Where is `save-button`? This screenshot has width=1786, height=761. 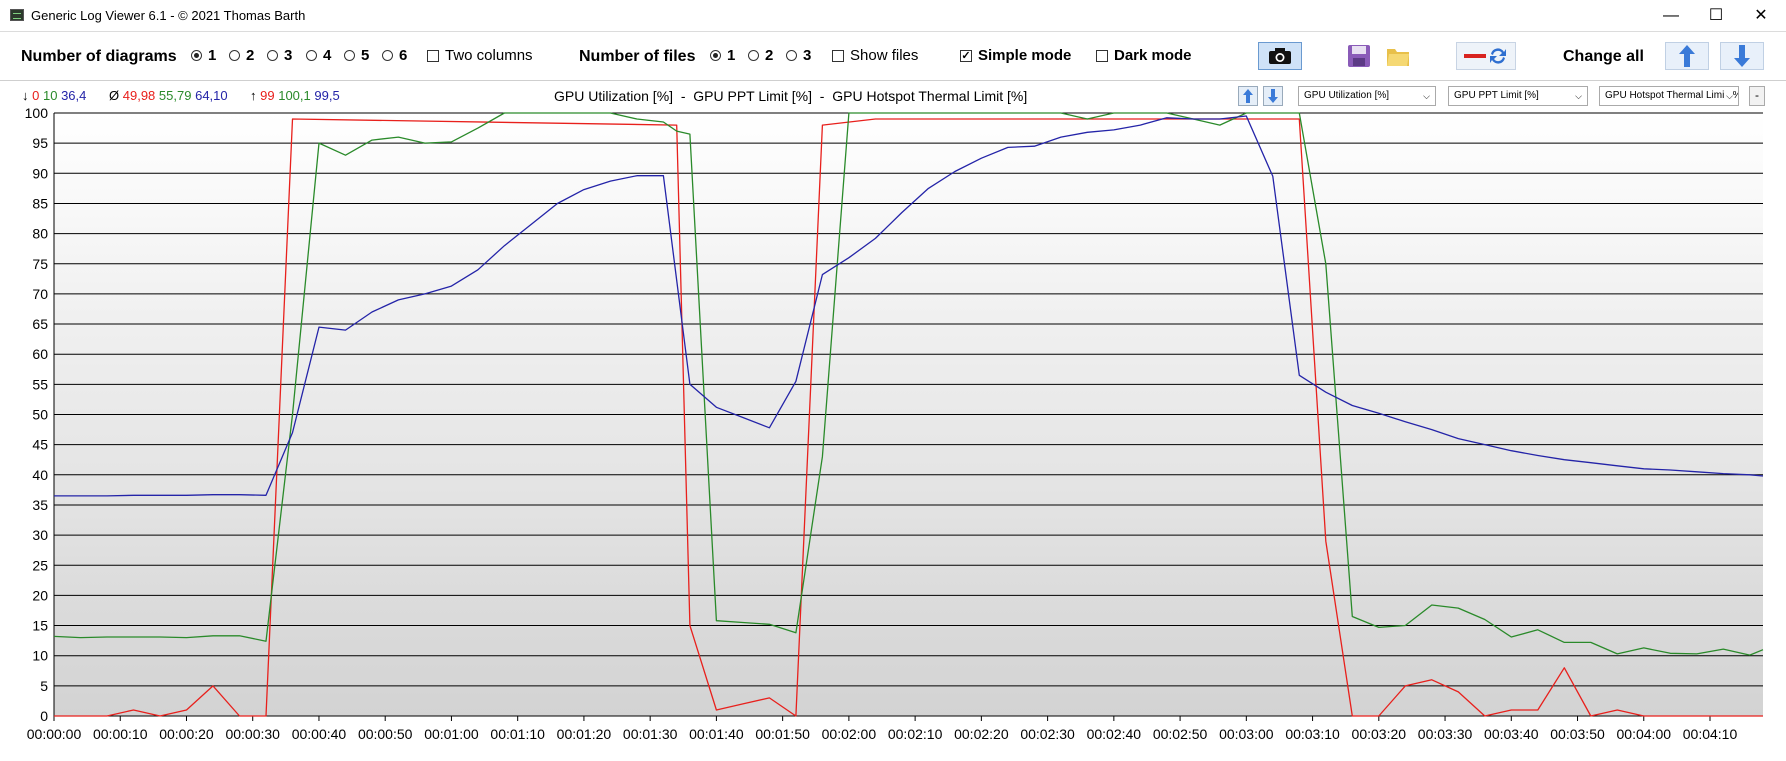
save-button is located at coordinates (1359, 56).